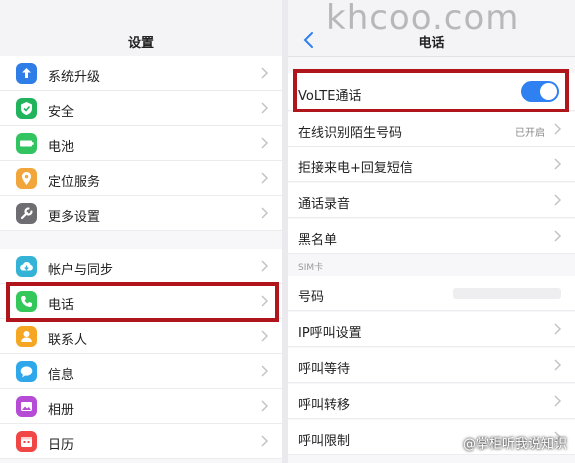 The width and height of the screenshot is (575, 463). I want to click on message-bubble-icon, so click(26, 371).